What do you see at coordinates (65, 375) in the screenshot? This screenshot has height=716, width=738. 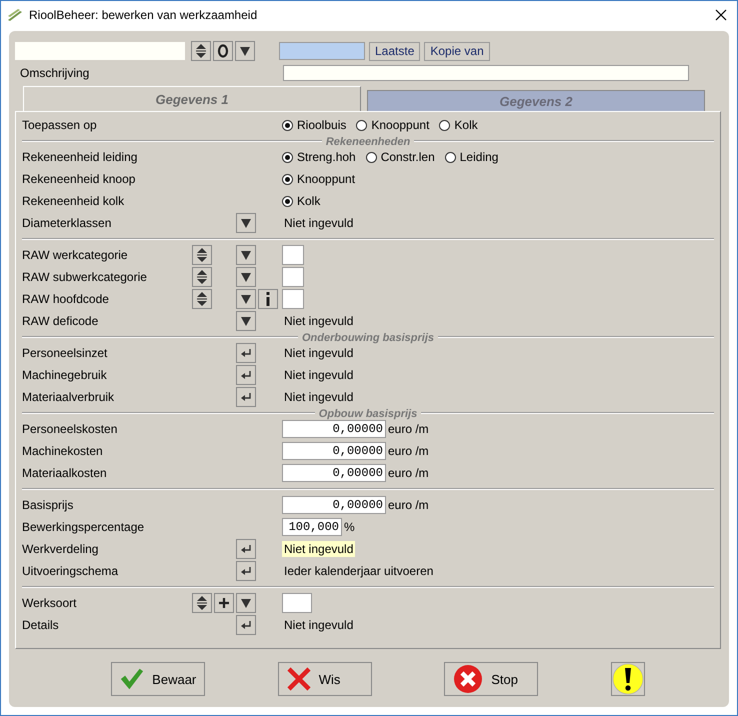 I see `field-label: Machinegebruik` at bounding box center [65, 375].